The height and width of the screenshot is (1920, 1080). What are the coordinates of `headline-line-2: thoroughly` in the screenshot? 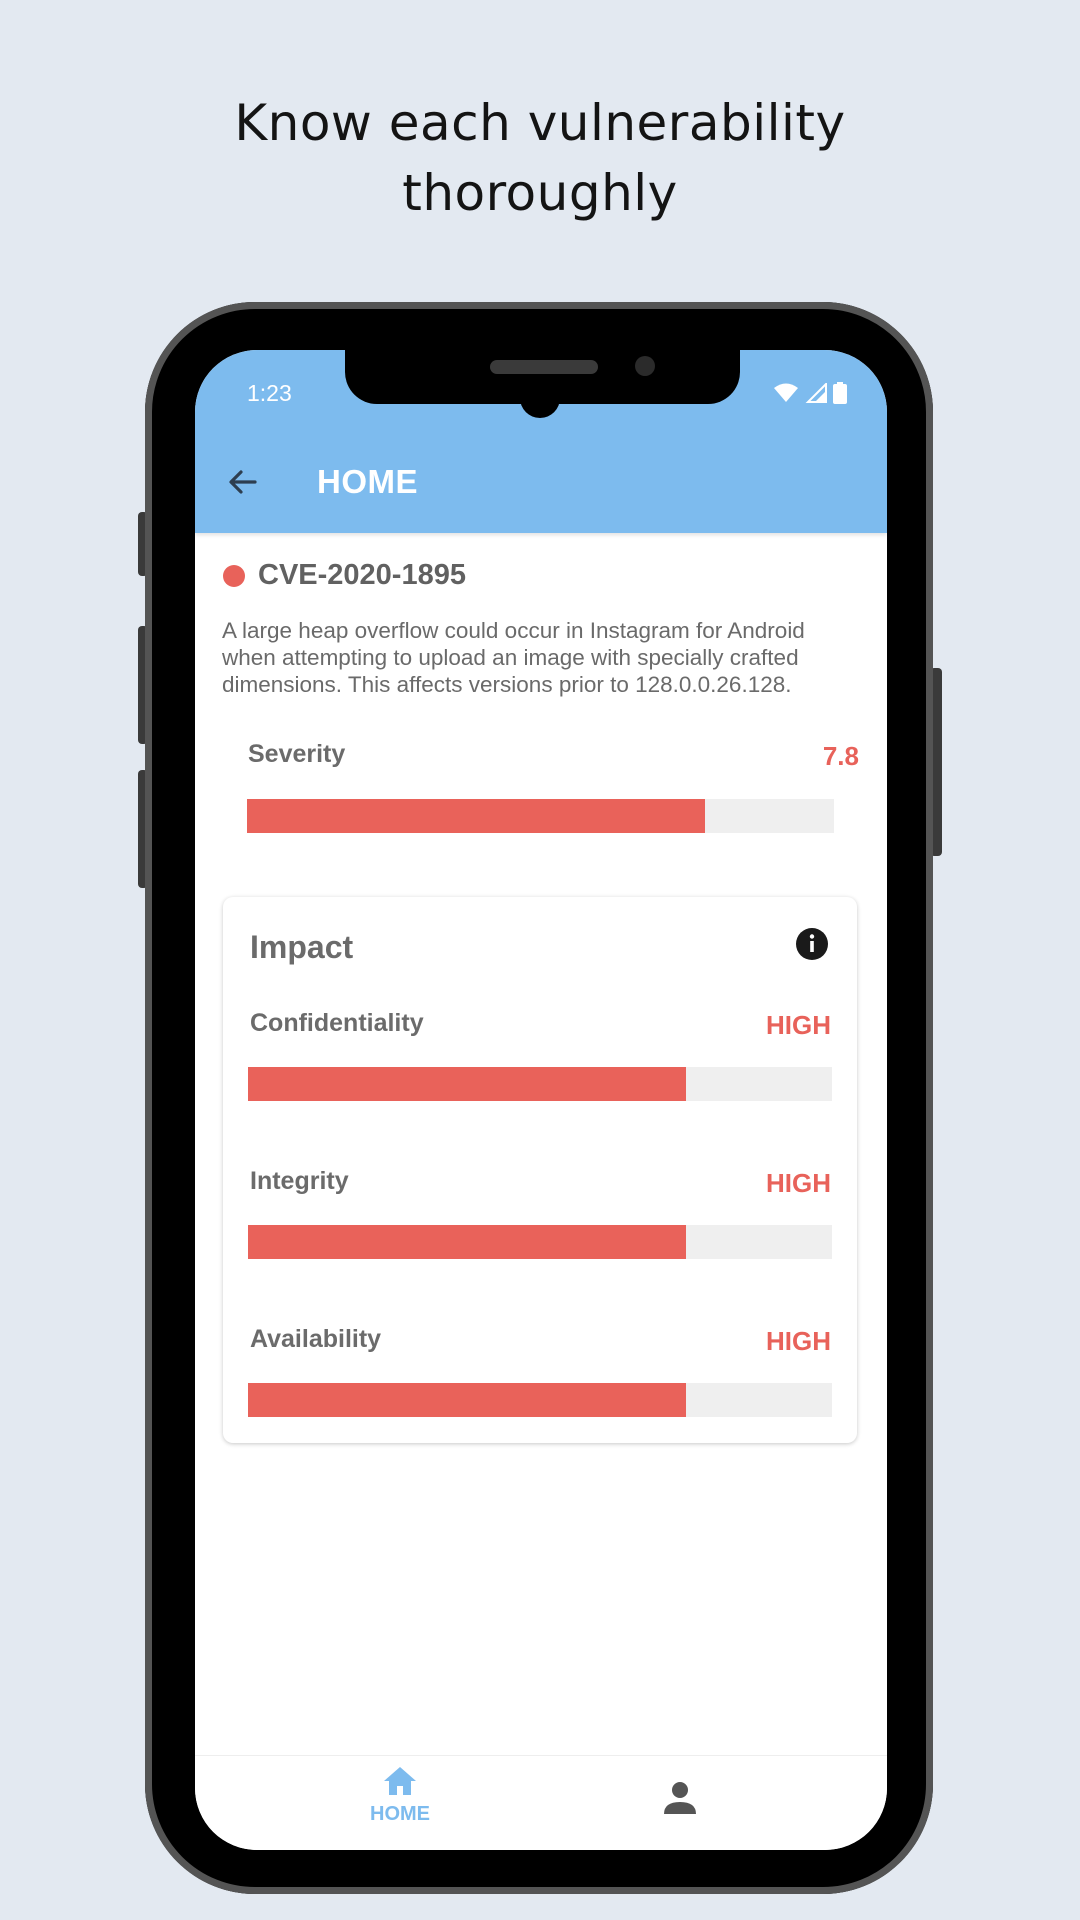 It's located at (540, 193).